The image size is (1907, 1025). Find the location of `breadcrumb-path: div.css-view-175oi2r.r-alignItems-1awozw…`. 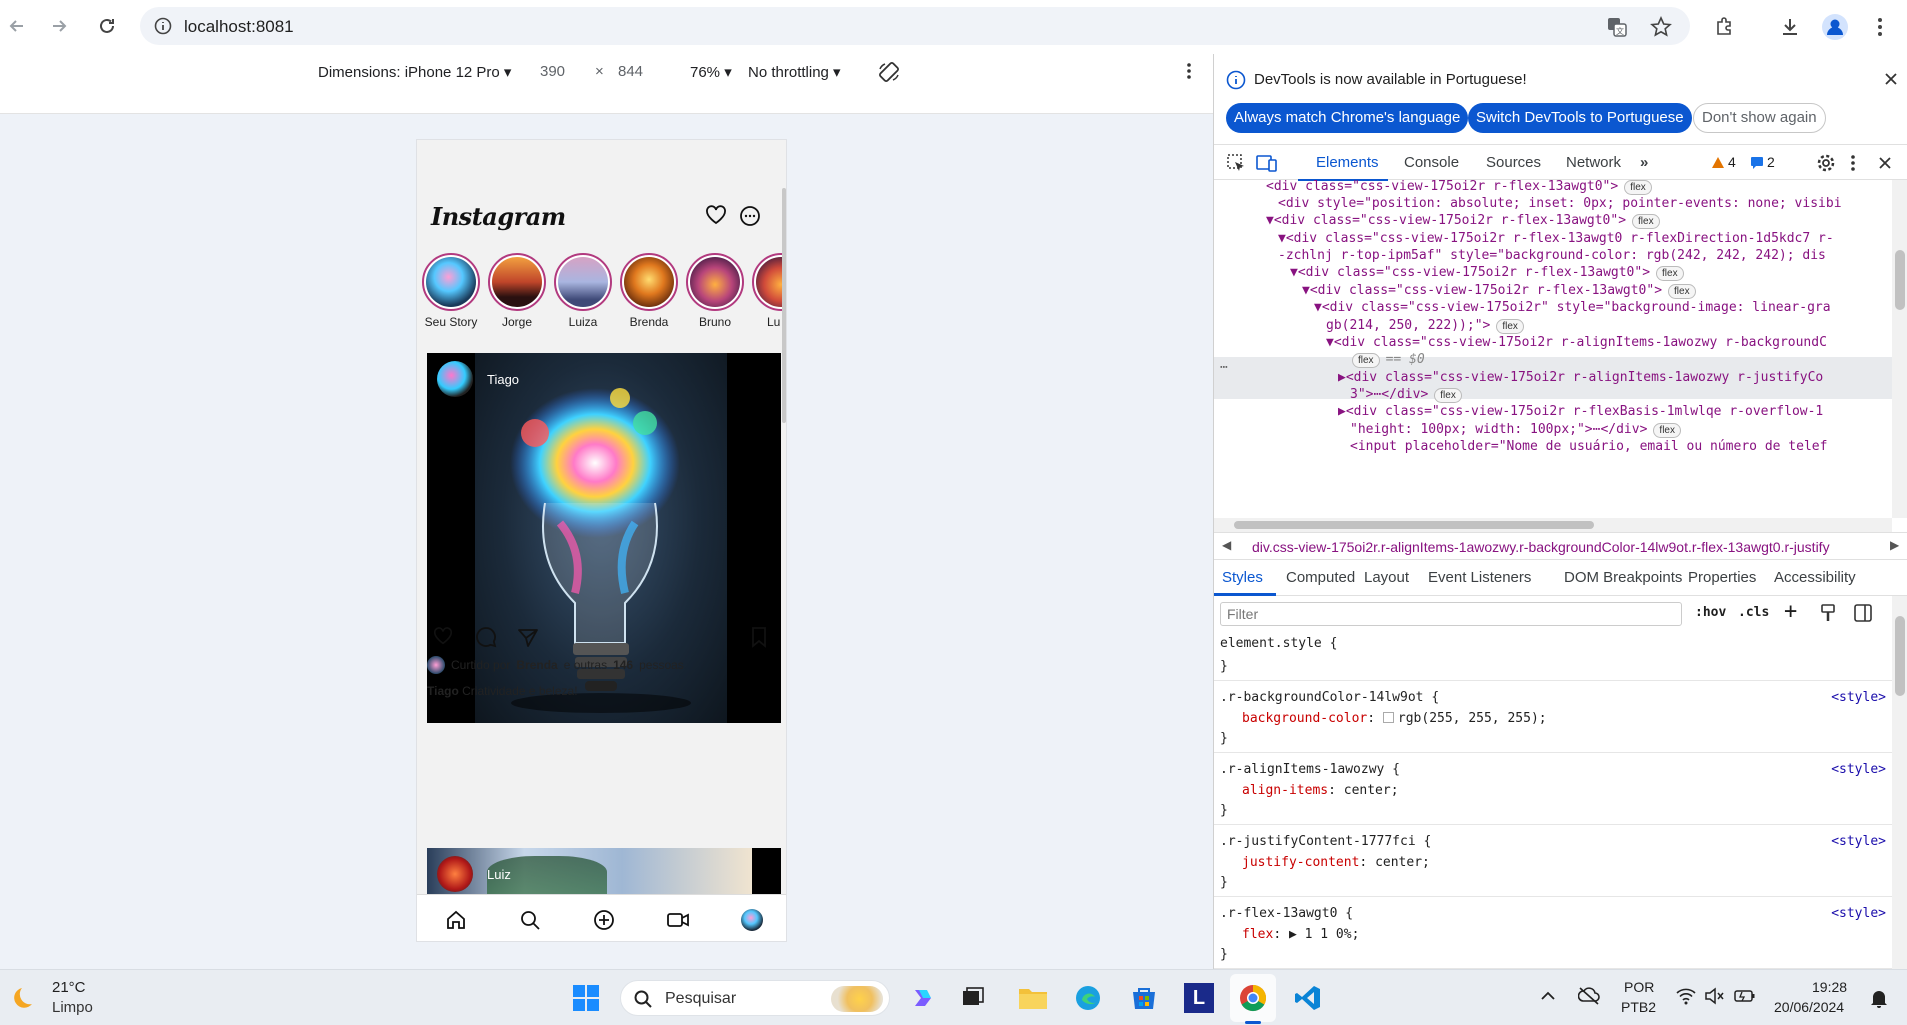

breadcrumb-path: div.css-view-175oi2r.r-alignItems-1awozw… is located at coordinates (1562, 547).